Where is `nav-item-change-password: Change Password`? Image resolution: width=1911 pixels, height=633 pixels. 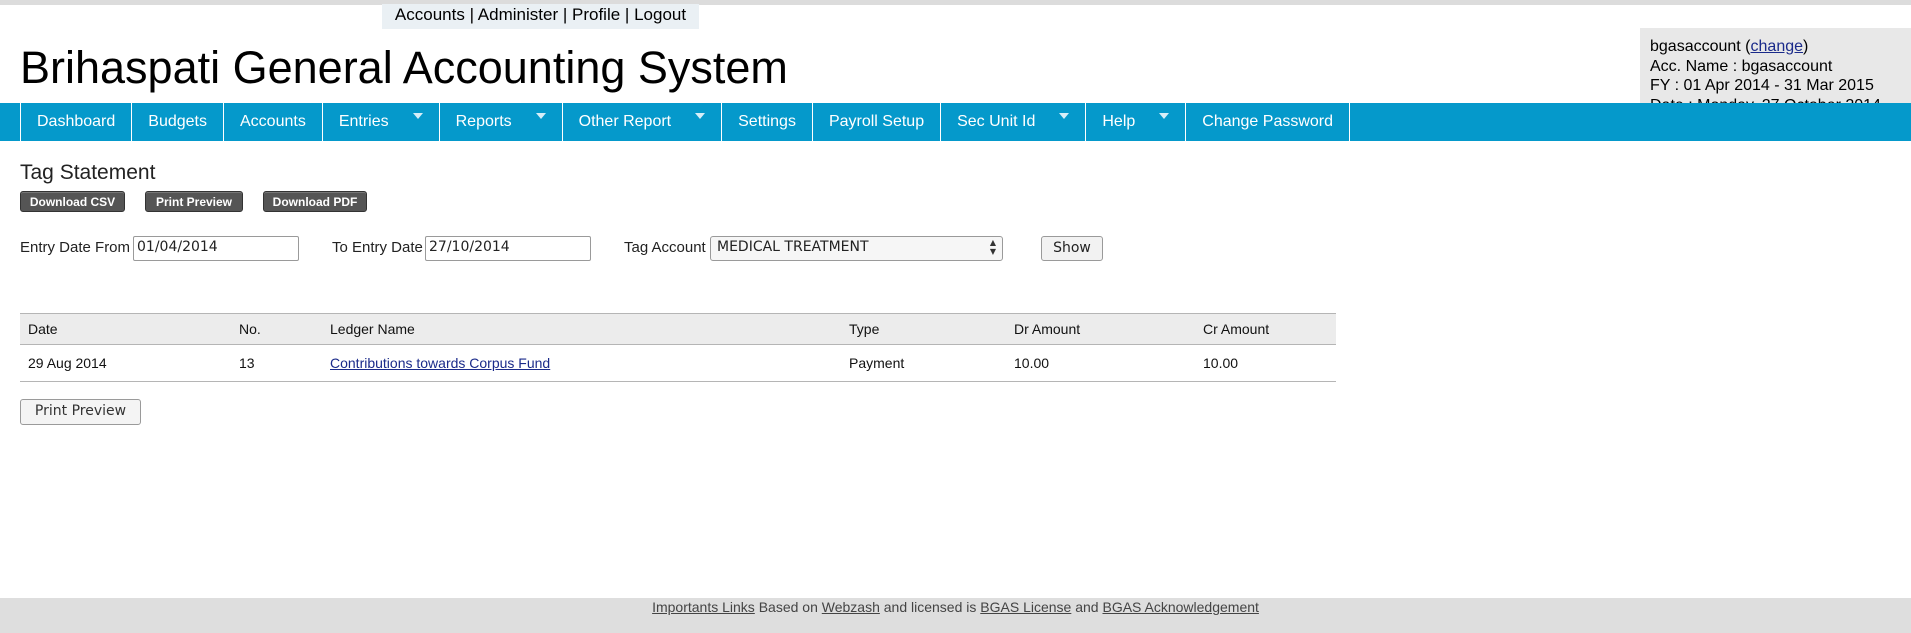 nav-item-change-password: Change Password is located at coordinates (1268, 122).